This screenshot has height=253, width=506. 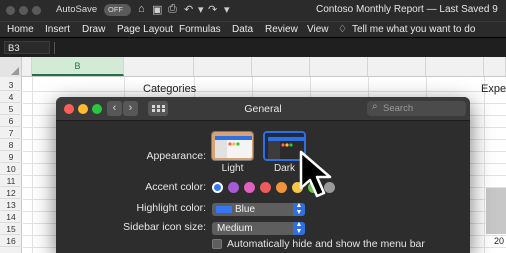 I want to click on row-header: 15, so click(x=11, y=229).